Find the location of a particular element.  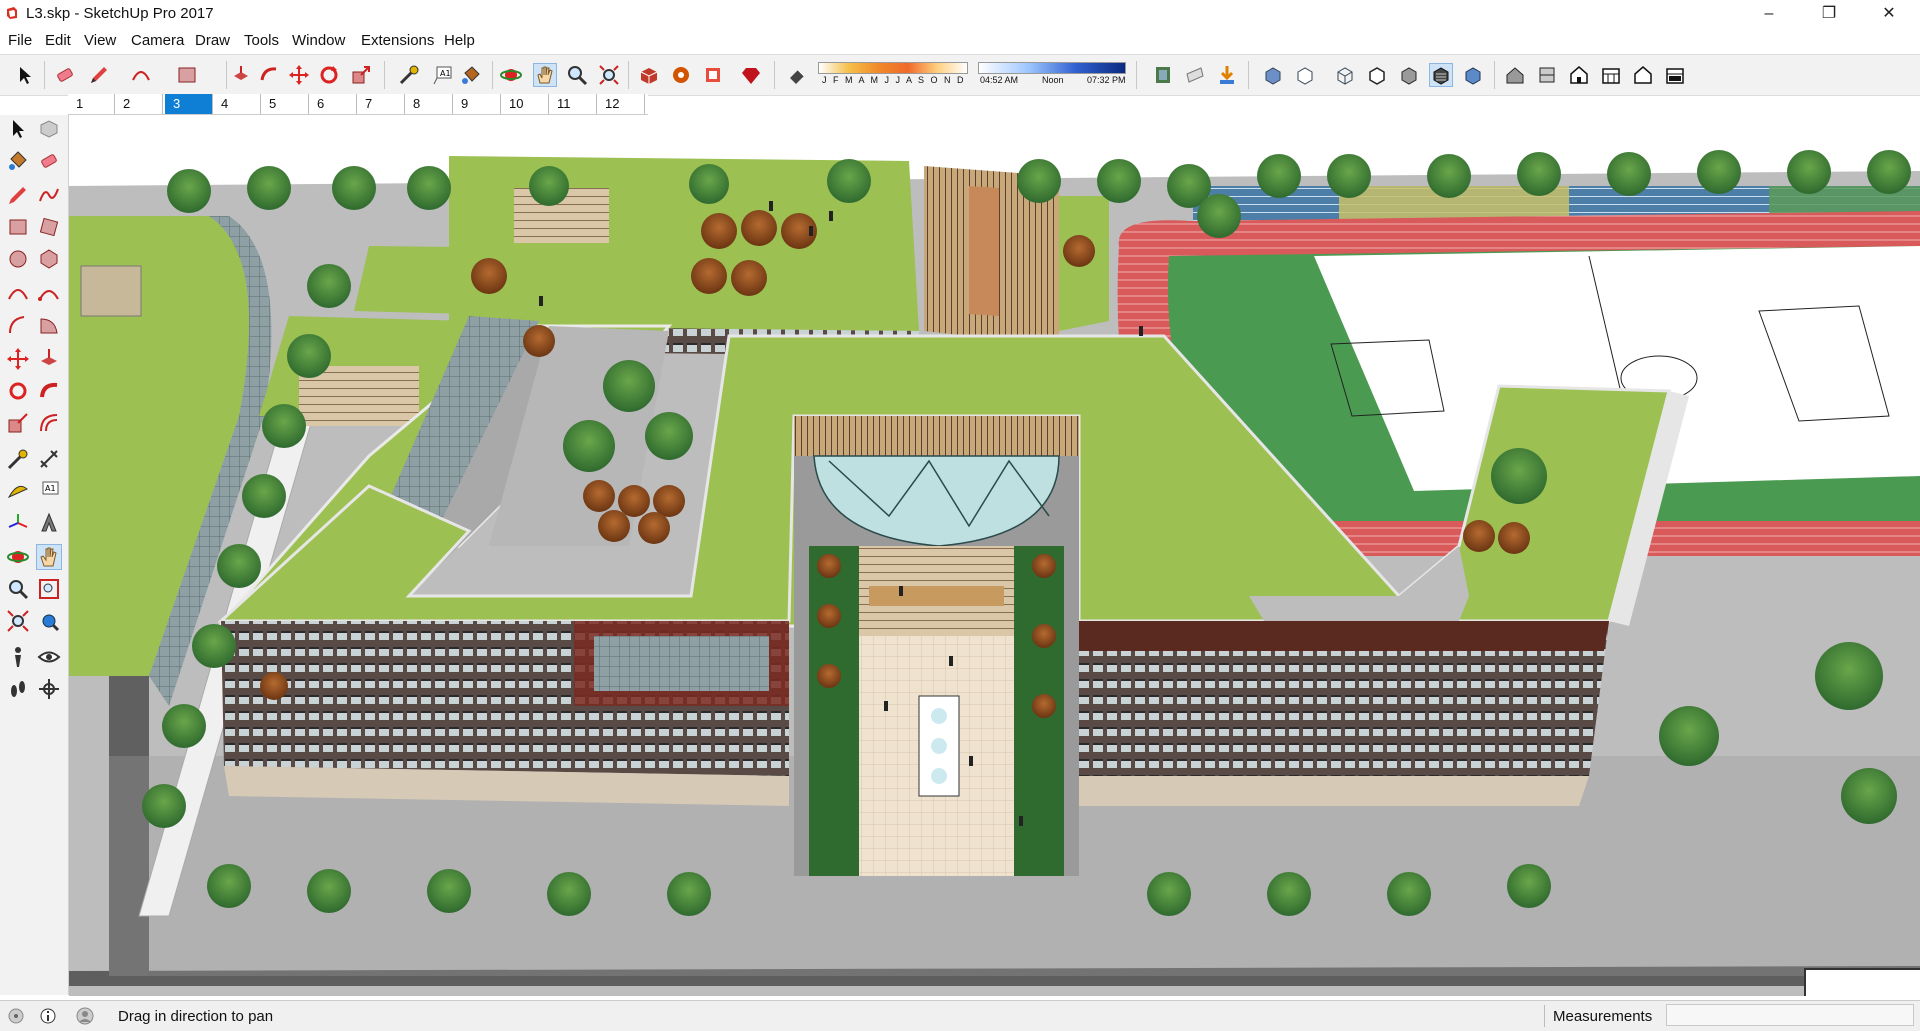

position-camera-icon is located at coordinates (18, 657).